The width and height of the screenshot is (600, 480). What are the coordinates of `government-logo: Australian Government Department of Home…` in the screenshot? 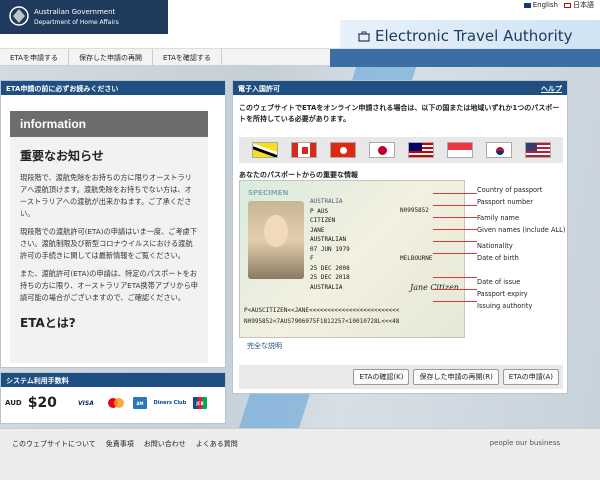 It's located at (84, 17).